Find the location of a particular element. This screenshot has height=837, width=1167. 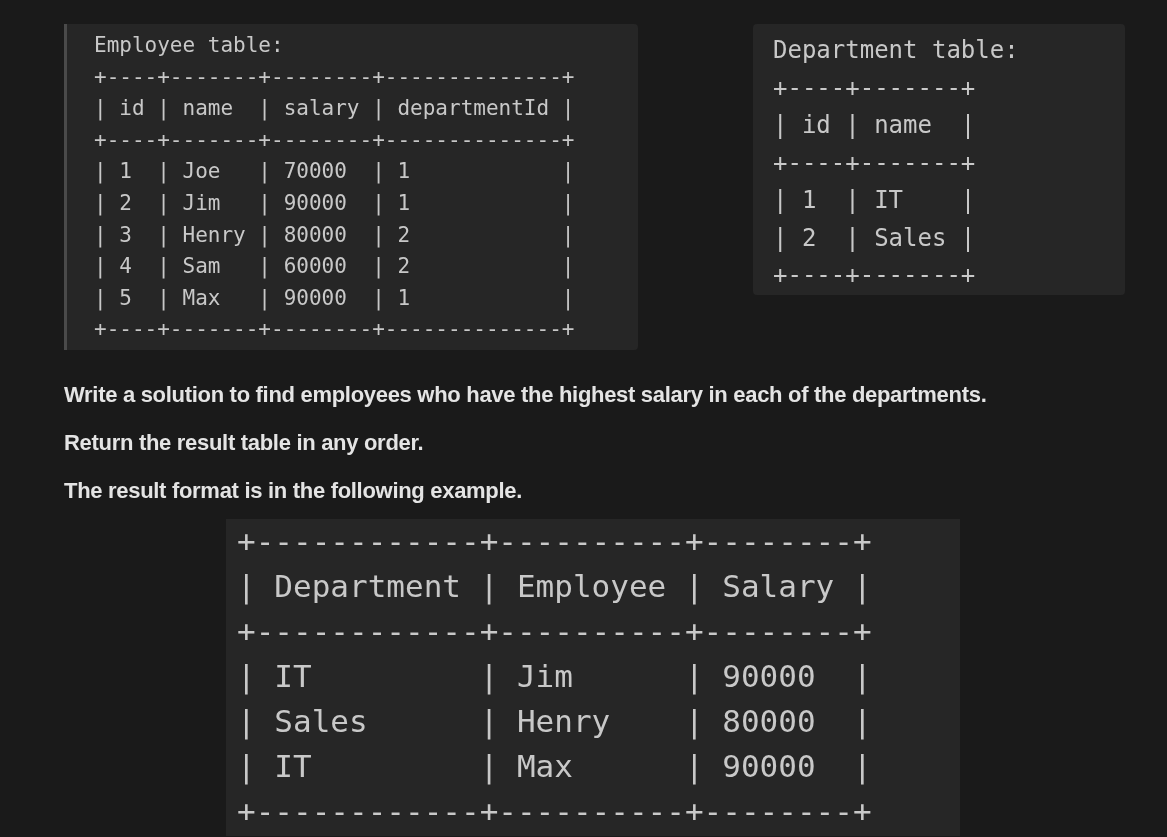

paragraph: Return the result table in any order. is located at coordinates (244, 442).